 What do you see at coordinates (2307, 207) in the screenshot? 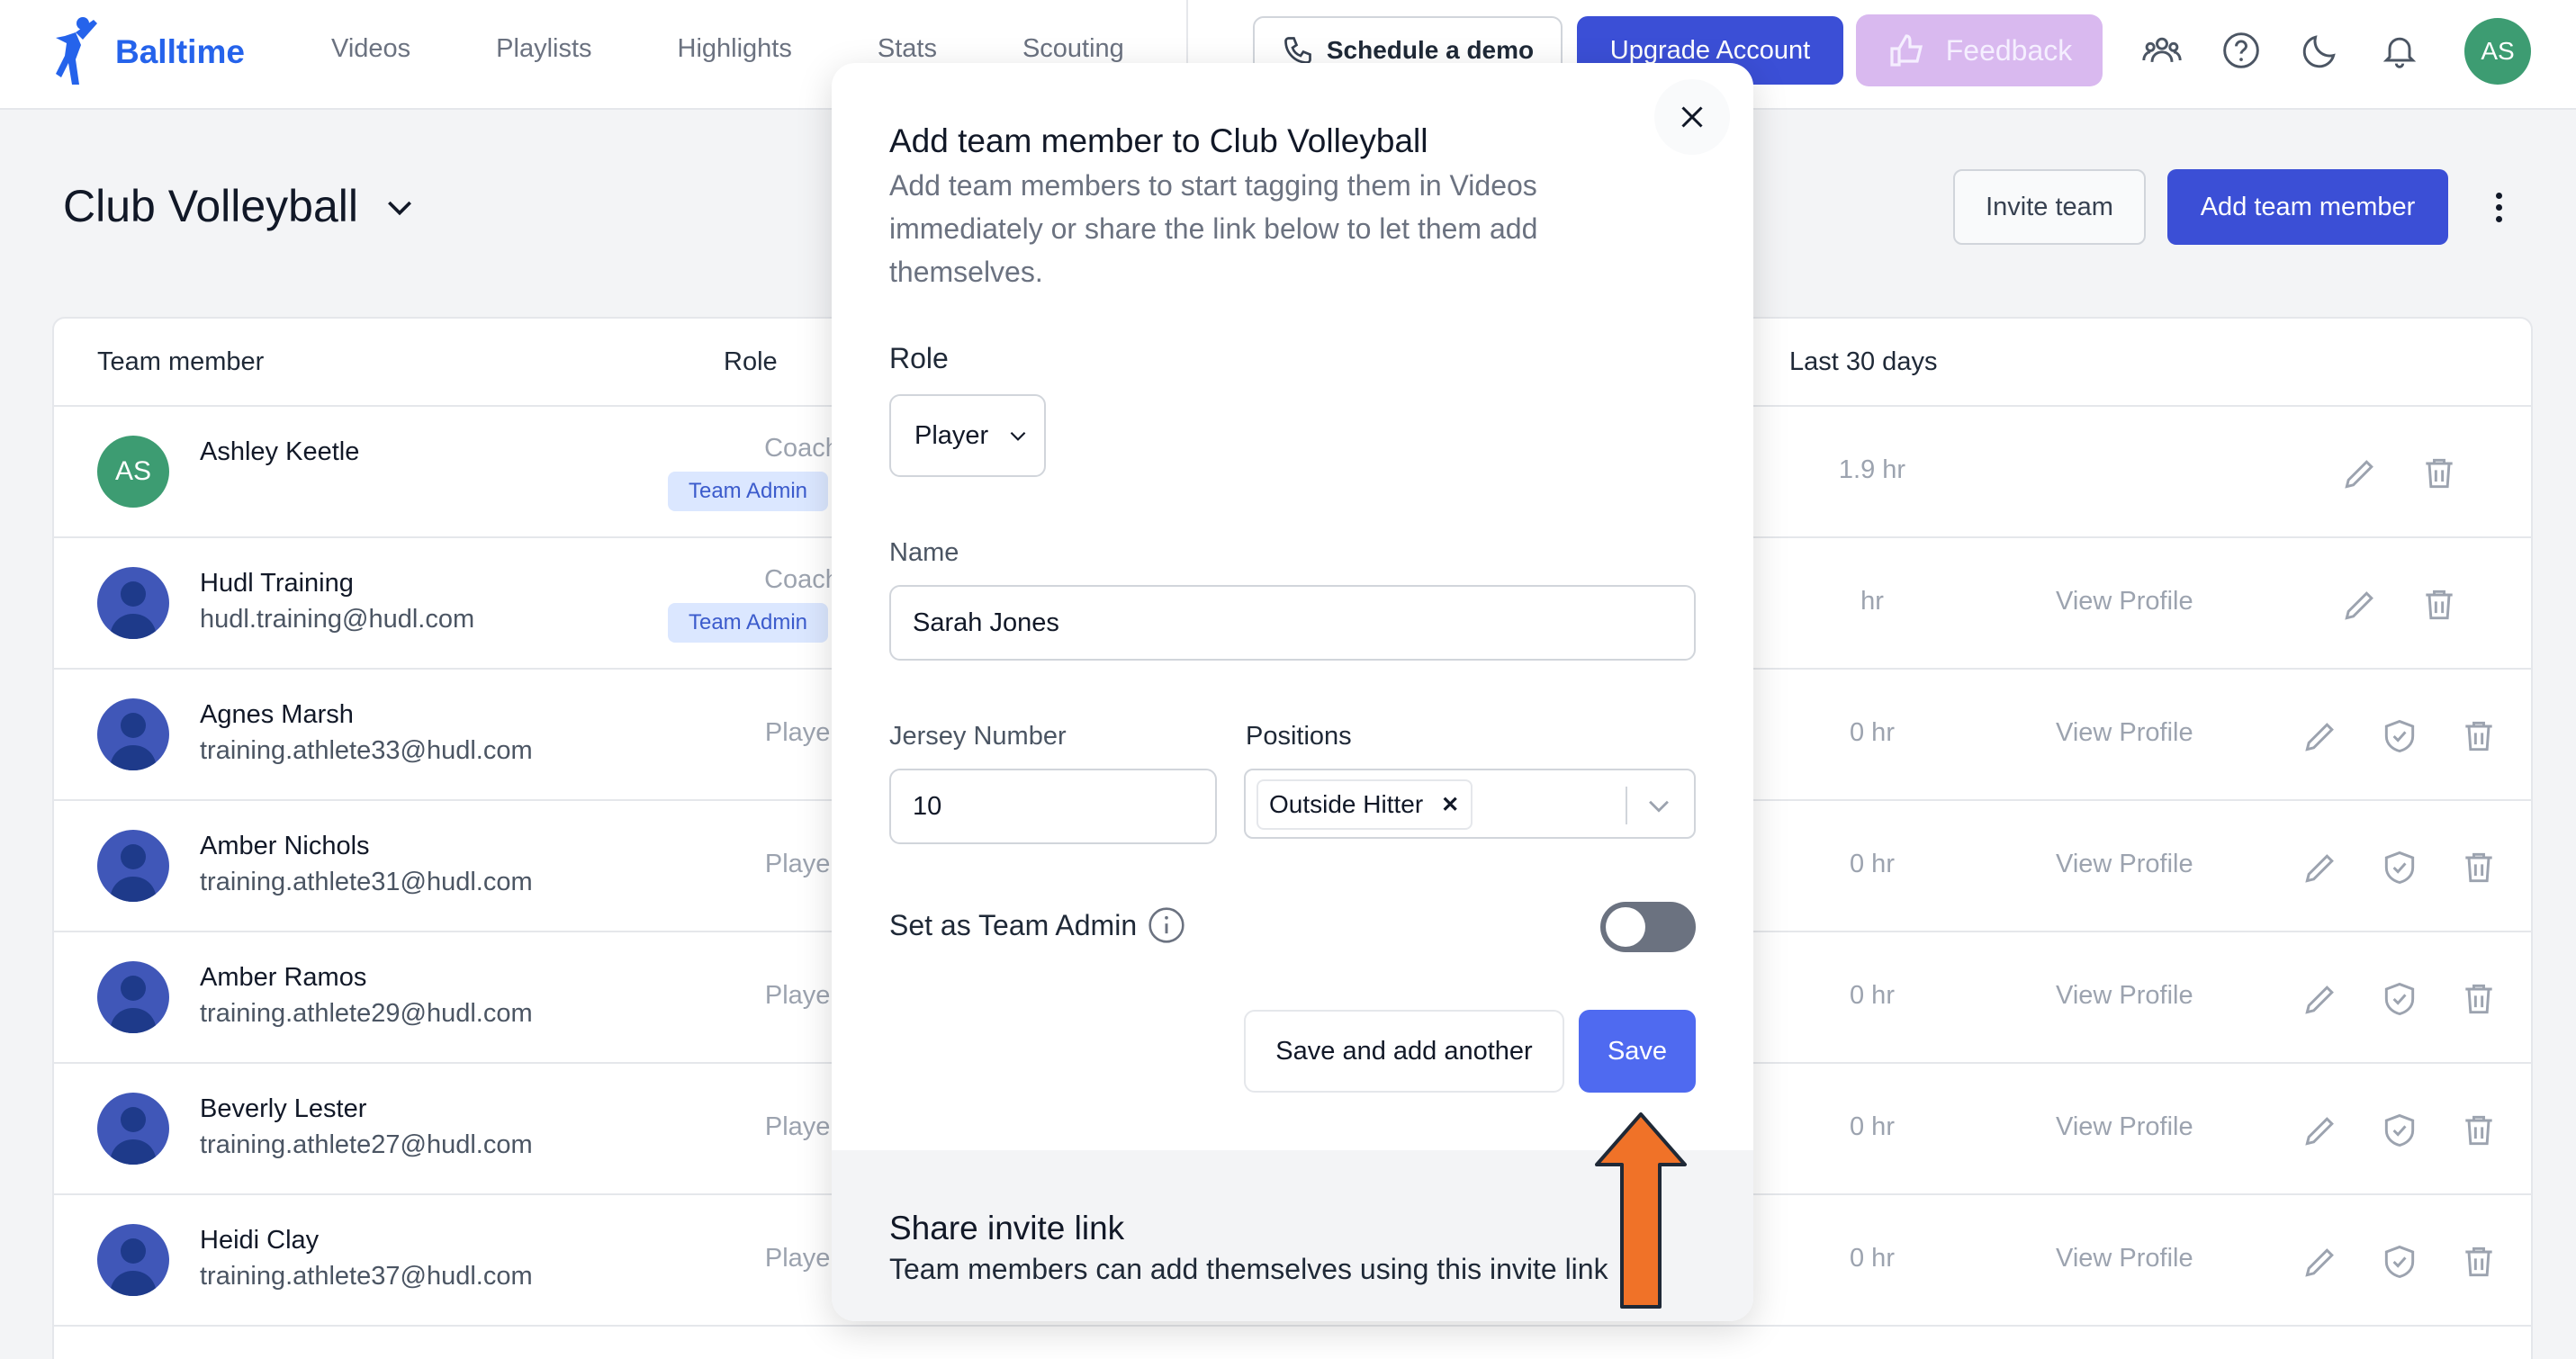
I see `add-team-member-button: Add team member` at bounding box center [2307, 207].